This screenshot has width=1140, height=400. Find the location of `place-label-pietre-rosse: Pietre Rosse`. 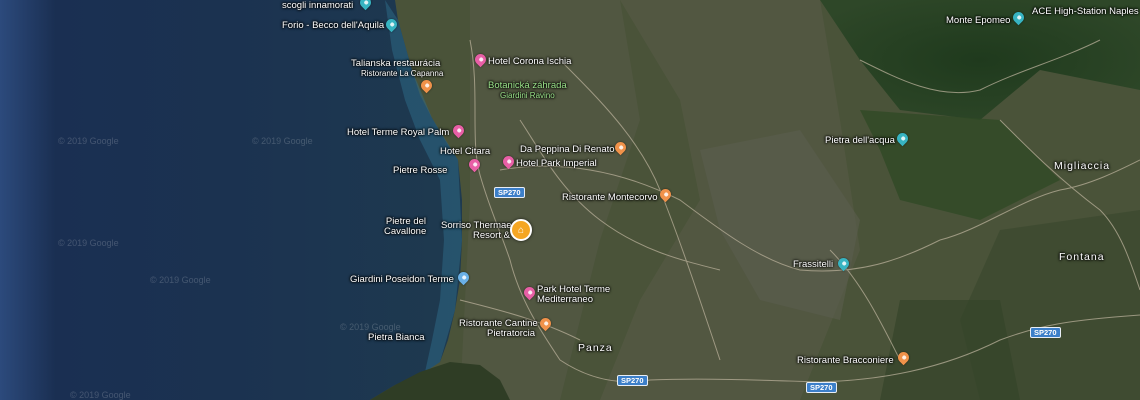

place-label-pietre-rosse: Pietre Rosse is located at coordinates (420, 170).